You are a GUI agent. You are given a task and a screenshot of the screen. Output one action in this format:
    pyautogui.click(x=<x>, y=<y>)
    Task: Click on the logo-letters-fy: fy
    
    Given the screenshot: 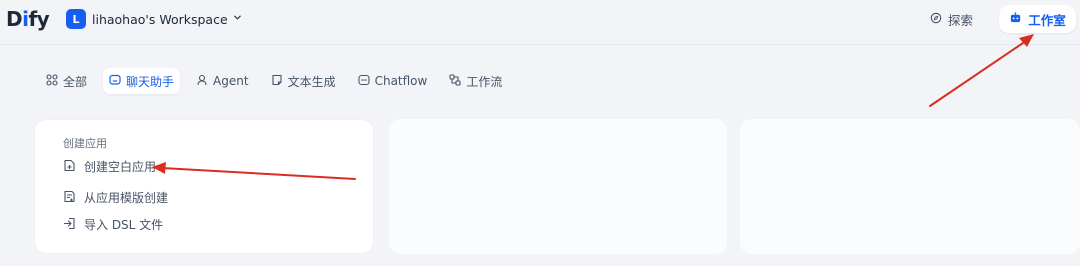 What is the action you would take?
    pyautogui.click(x=39, y=19)
    